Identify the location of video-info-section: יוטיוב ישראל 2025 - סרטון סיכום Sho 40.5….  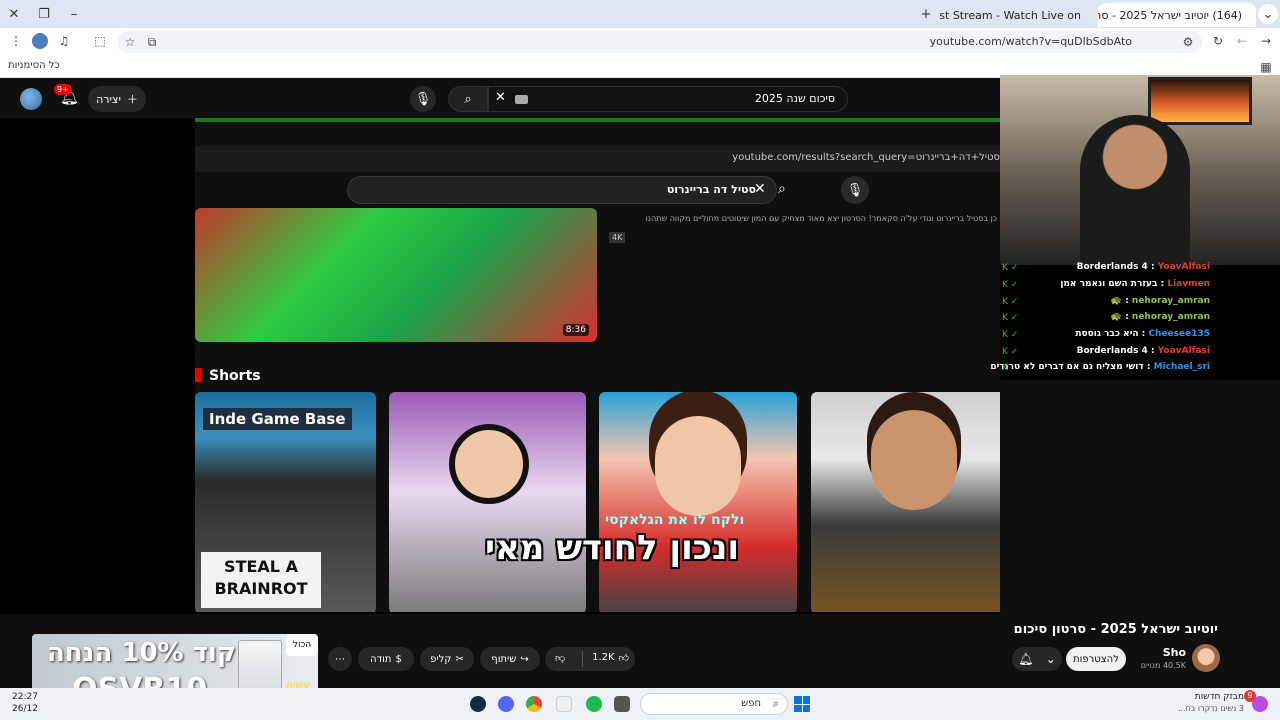
(640, 663).